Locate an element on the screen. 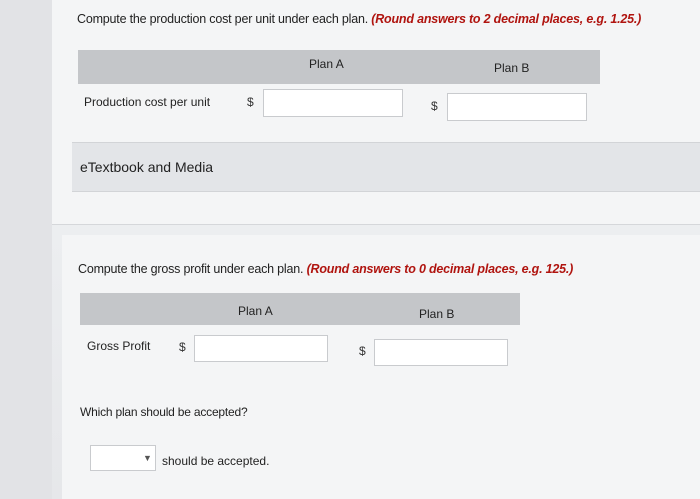 This screenshot has width=700, height=499. plan-acceptance-question-text: Which plan should be accepted? is located at coordinates (164, 412).